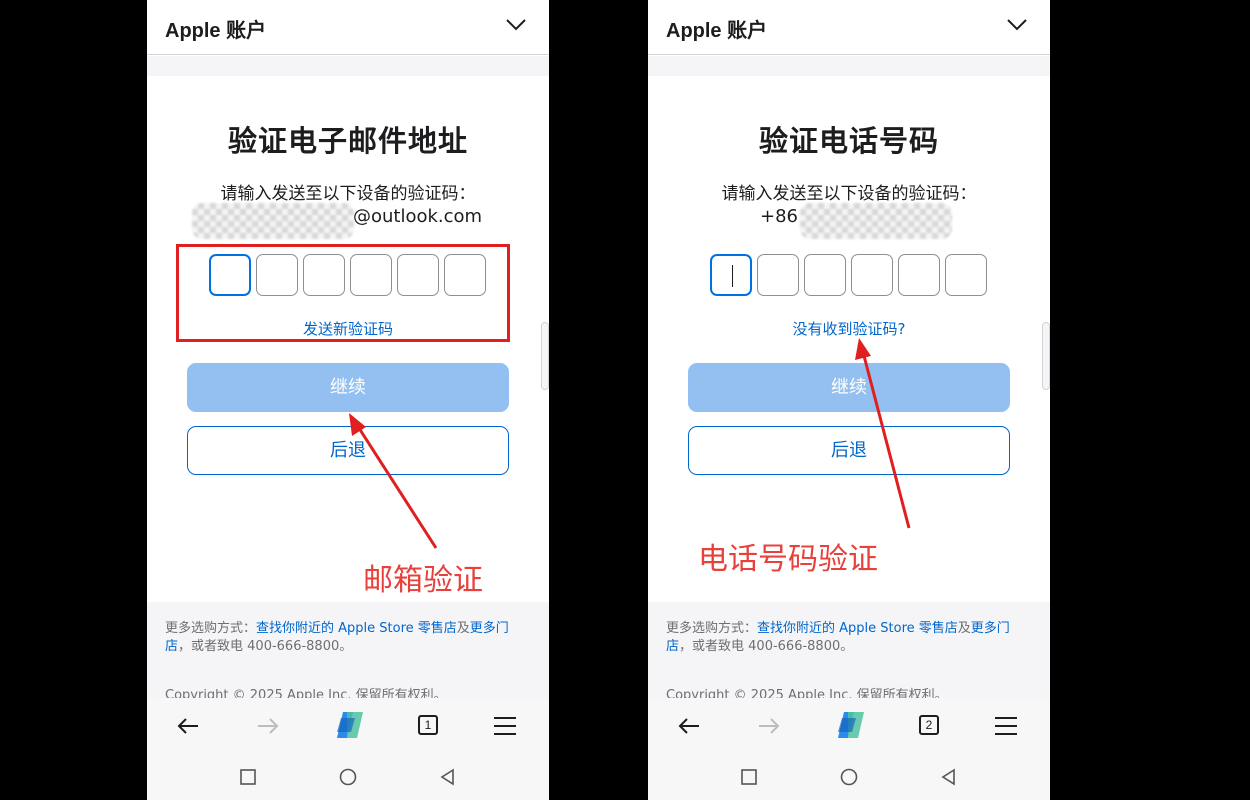 This screenshot has width=1250, height=800. Describe the element at coordinates (848, 275) in the screenshot. I see `verification-code-inputs` at that location.